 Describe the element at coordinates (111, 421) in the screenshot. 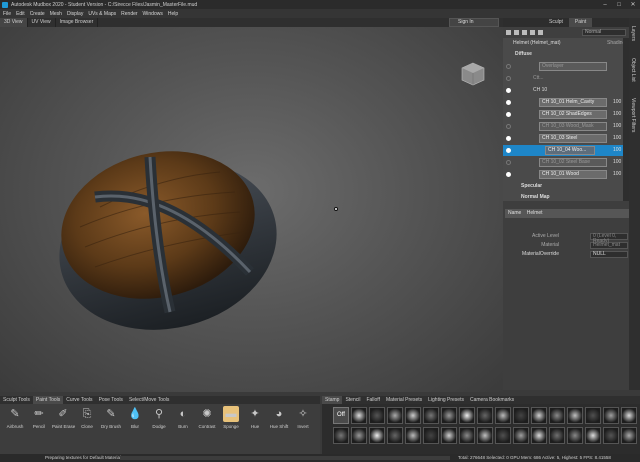

I see `tool-dry-brush: ✎ Dry Brush` at that location.